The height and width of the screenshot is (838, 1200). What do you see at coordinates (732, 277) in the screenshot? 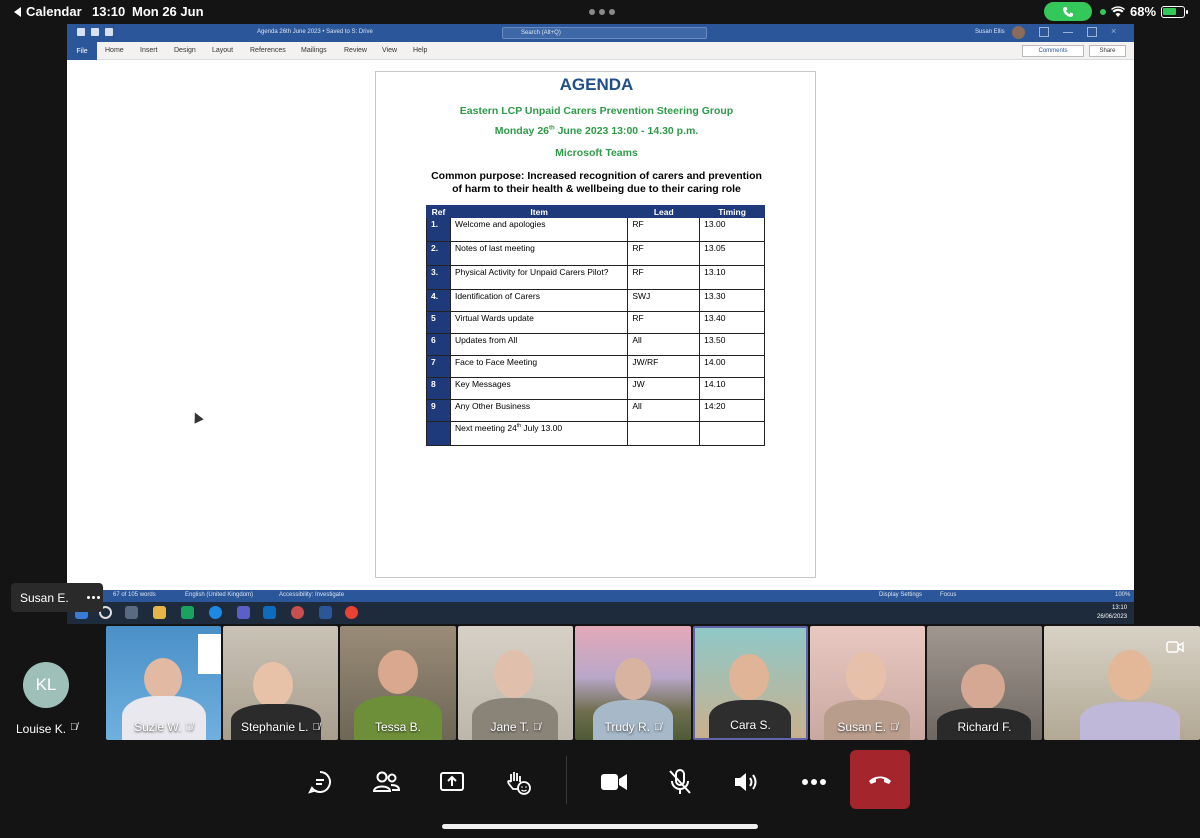
I see `agenda-cell-timing: 13.10` at bounding box center [732, 277].